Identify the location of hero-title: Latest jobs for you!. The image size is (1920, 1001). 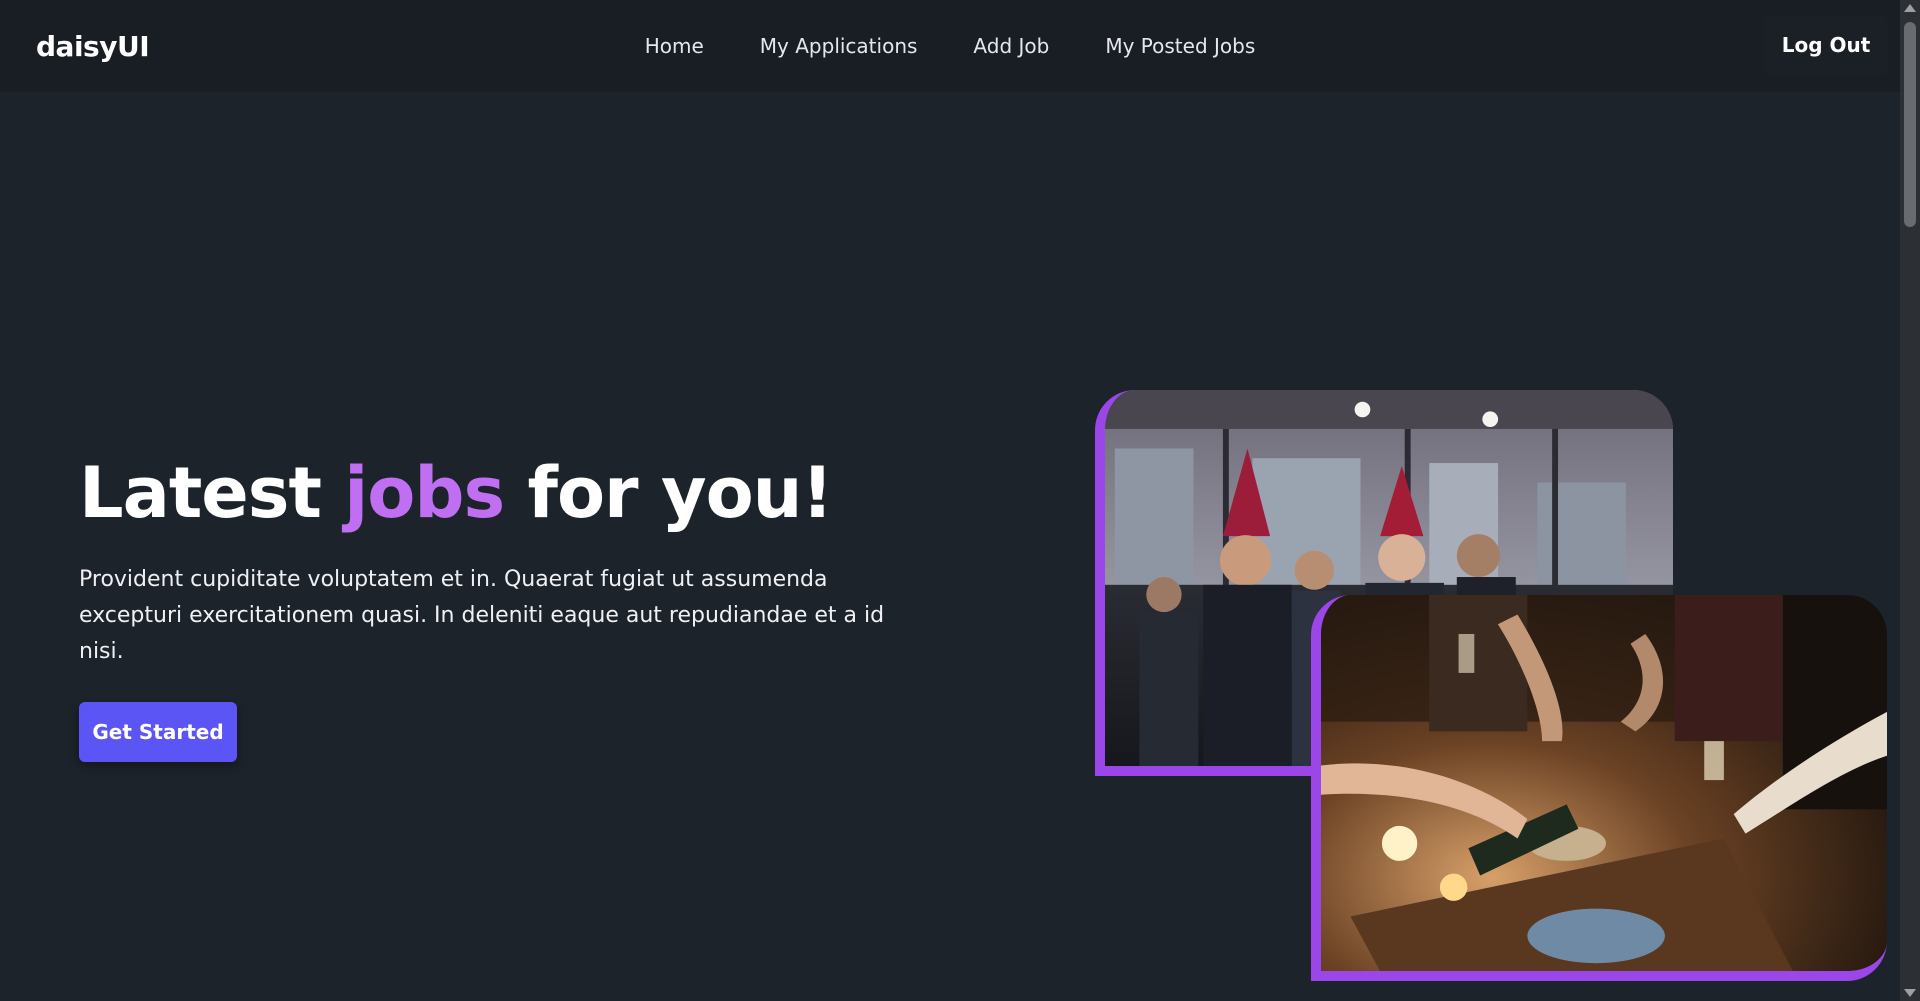
(529, 493).